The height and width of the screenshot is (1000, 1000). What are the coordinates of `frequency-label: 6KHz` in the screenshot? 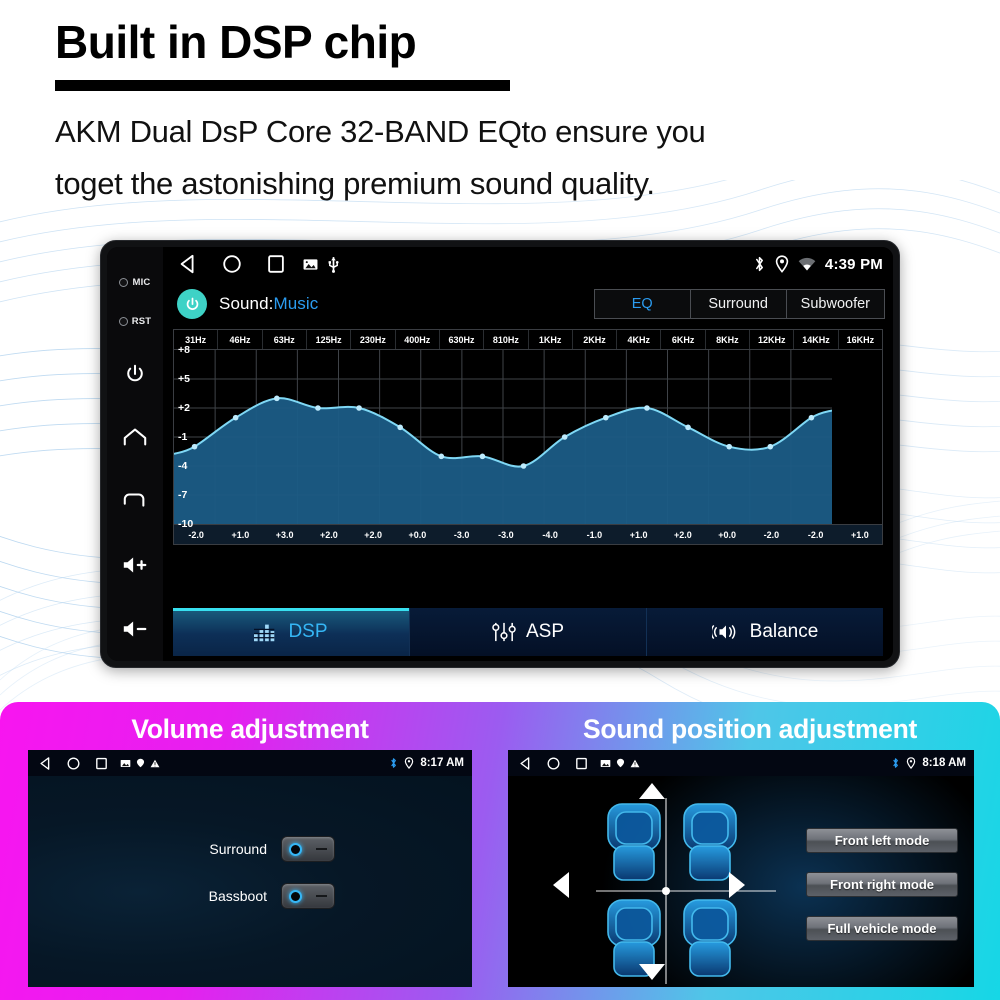 It's located at (683, 339).